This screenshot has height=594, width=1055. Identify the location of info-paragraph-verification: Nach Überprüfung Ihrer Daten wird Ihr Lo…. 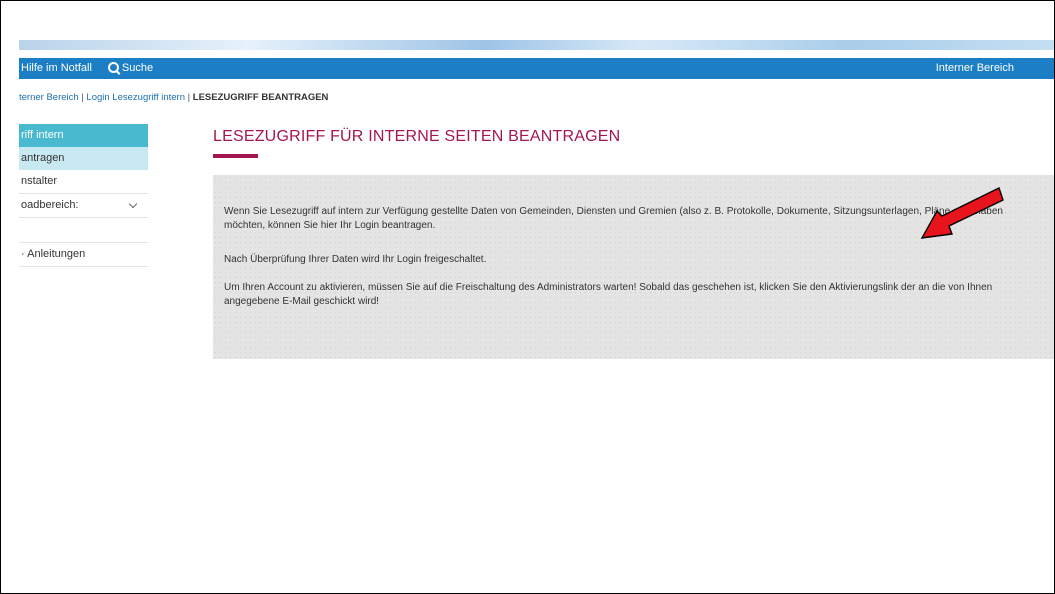
(355, 259).